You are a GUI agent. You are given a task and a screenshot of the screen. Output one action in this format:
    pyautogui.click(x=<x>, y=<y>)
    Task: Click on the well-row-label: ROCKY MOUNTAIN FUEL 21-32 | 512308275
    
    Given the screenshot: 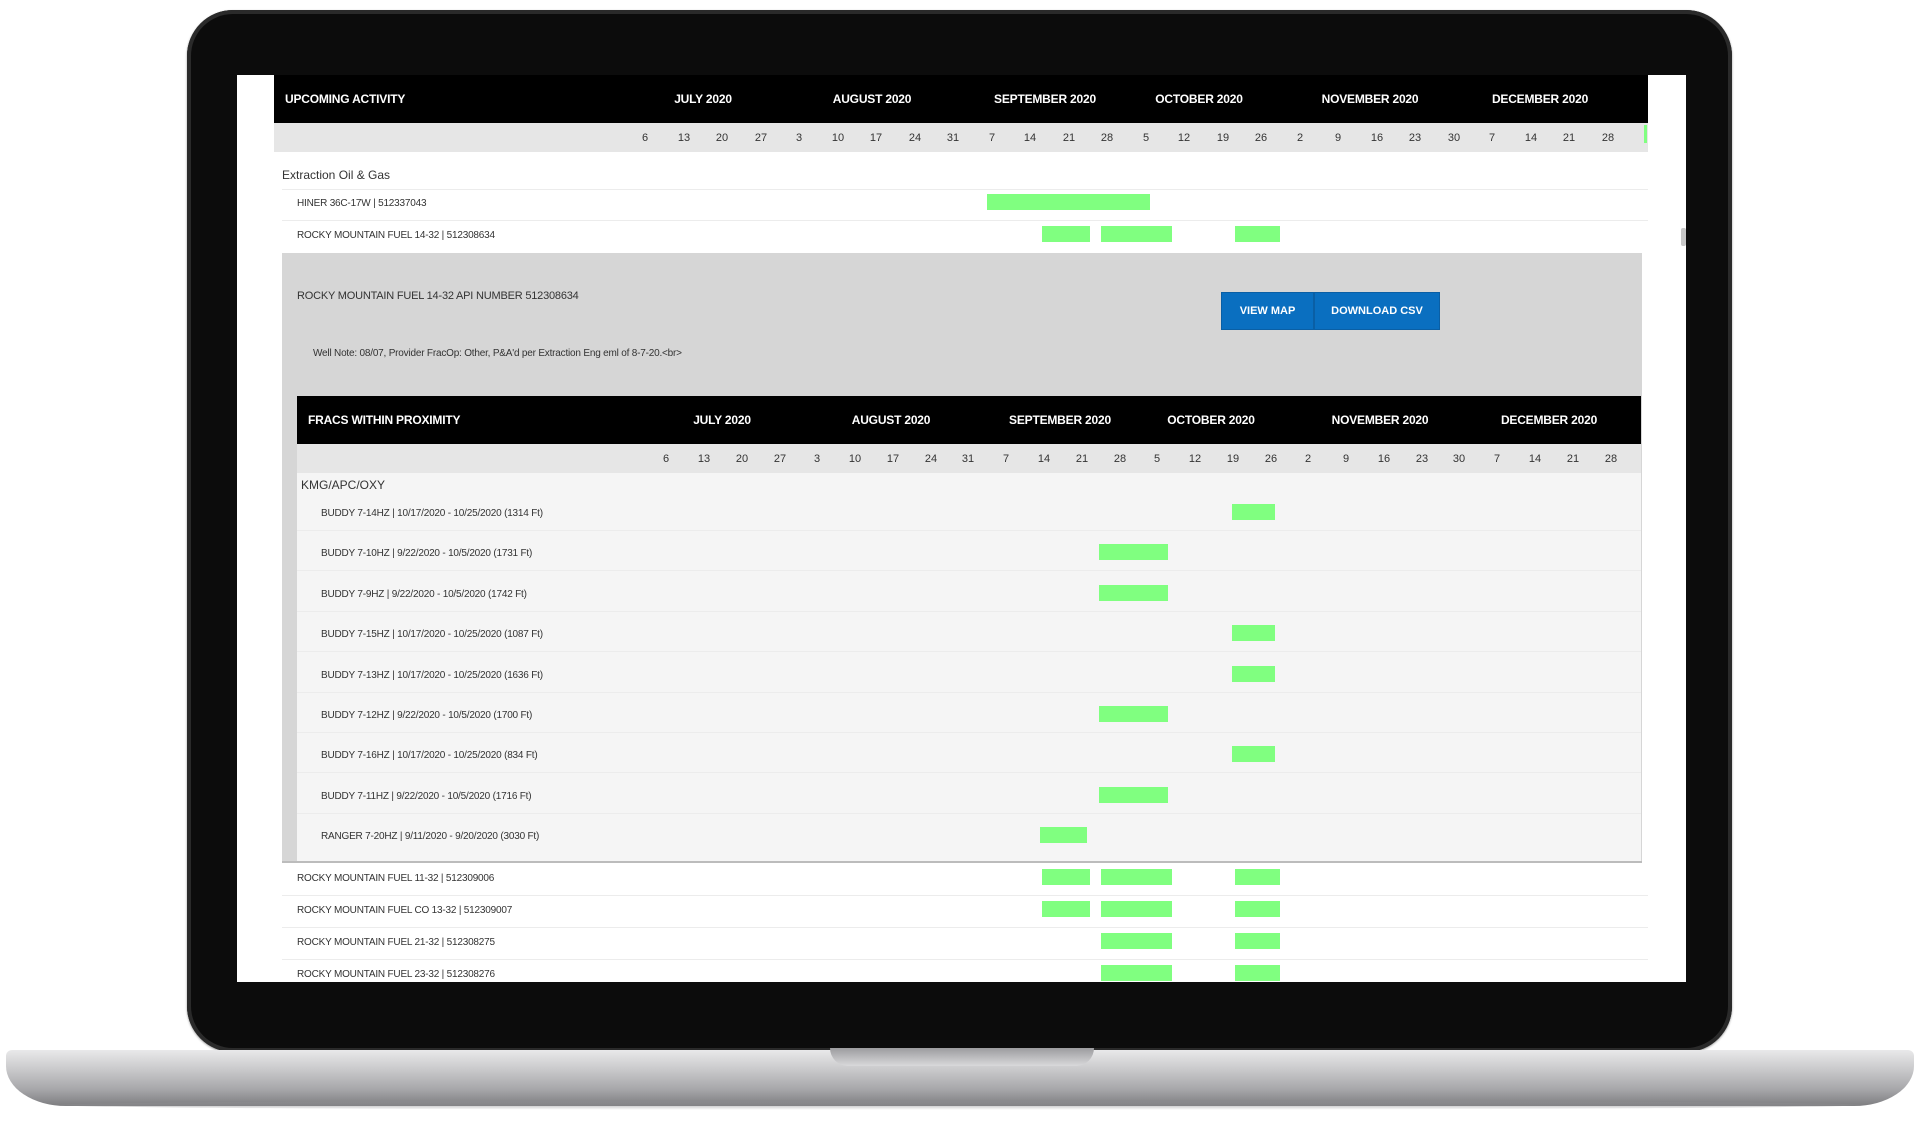 What is the action you would take?
    pyautogui.click(x=396, y=942)
    